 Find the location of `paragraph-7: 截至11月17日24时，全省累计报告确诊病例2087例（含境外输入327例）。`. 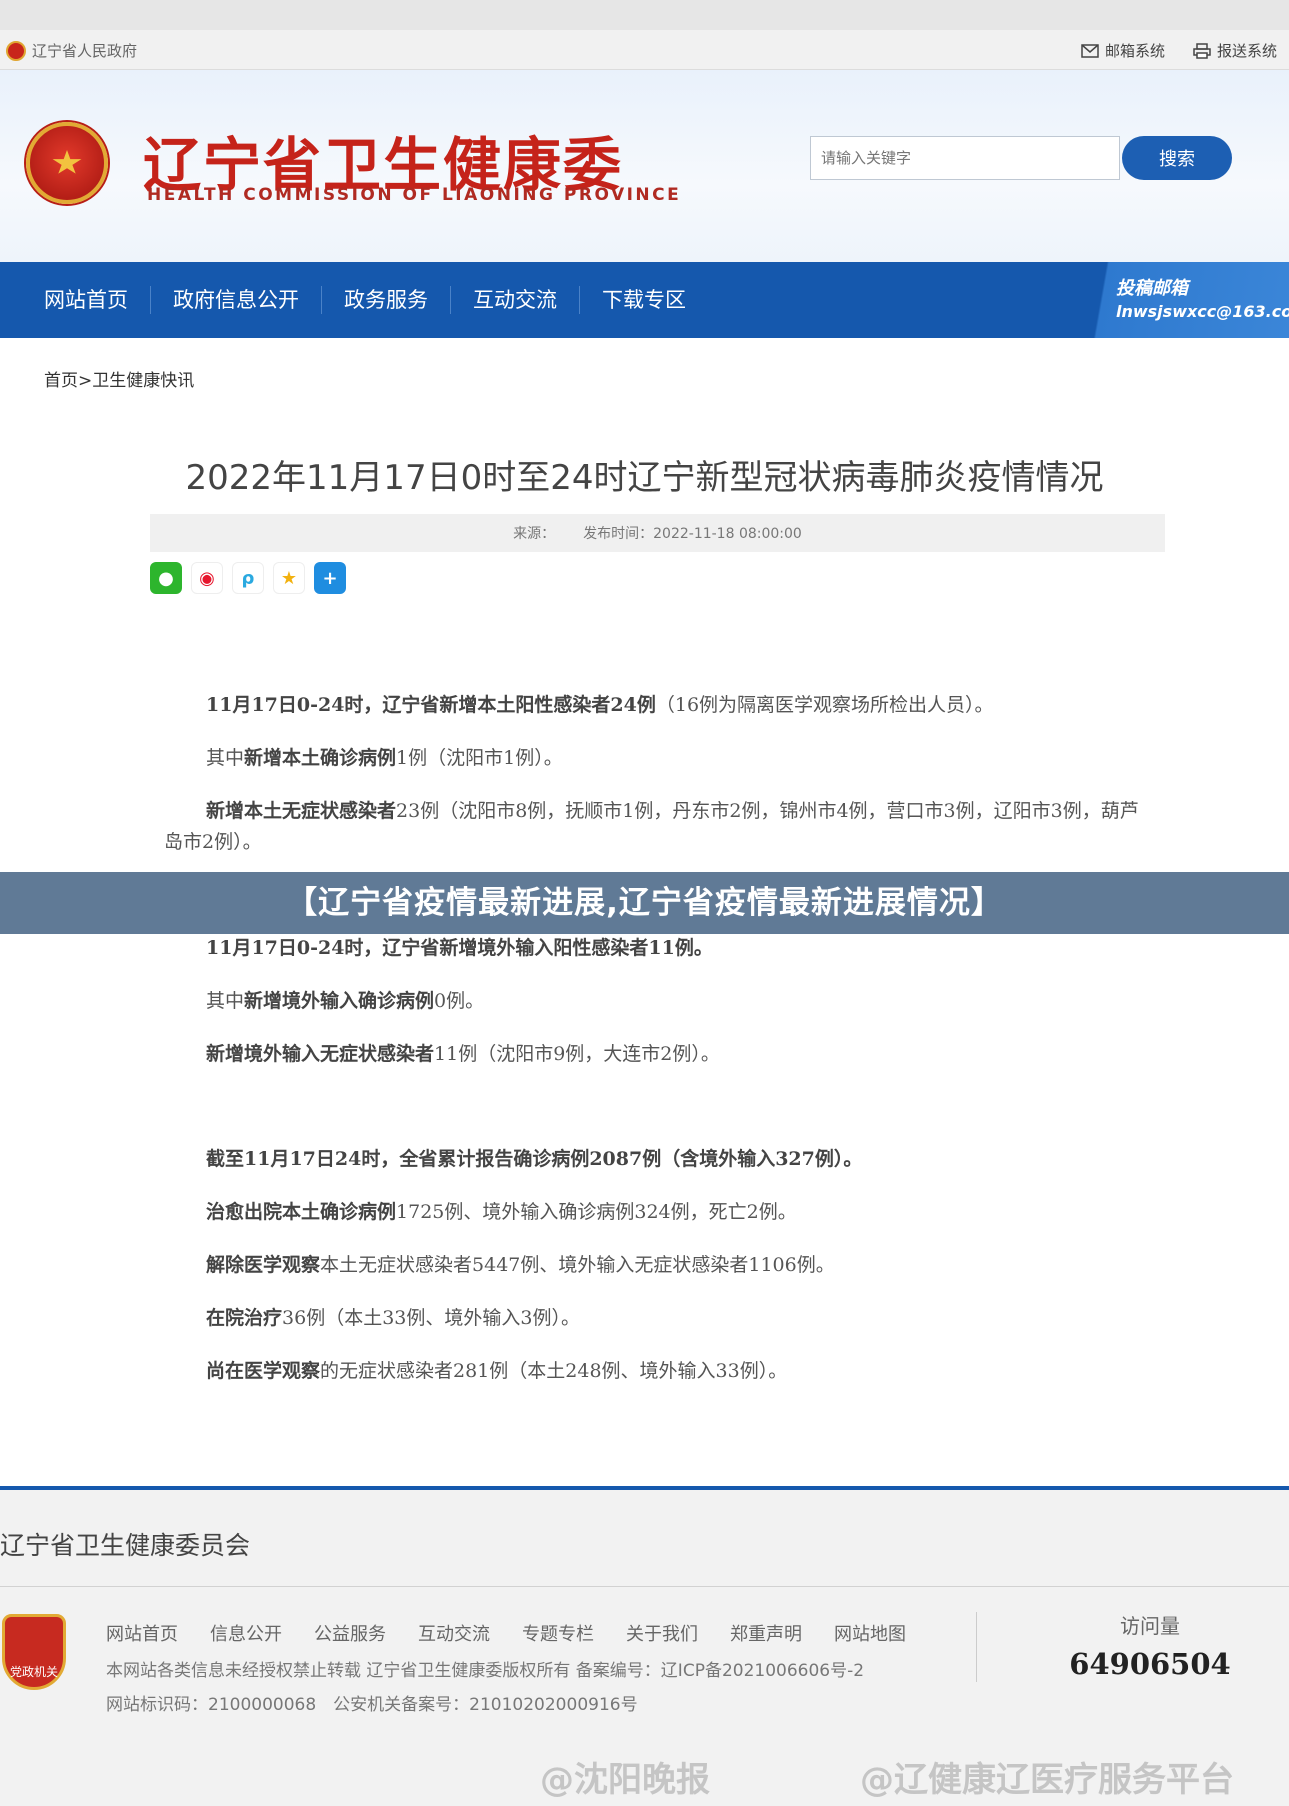

paragraph-7: 截至11月17日24时，全省累计报告确诊病例2087例（含境外输入327例）。 is located at coordinates (534, 1159).